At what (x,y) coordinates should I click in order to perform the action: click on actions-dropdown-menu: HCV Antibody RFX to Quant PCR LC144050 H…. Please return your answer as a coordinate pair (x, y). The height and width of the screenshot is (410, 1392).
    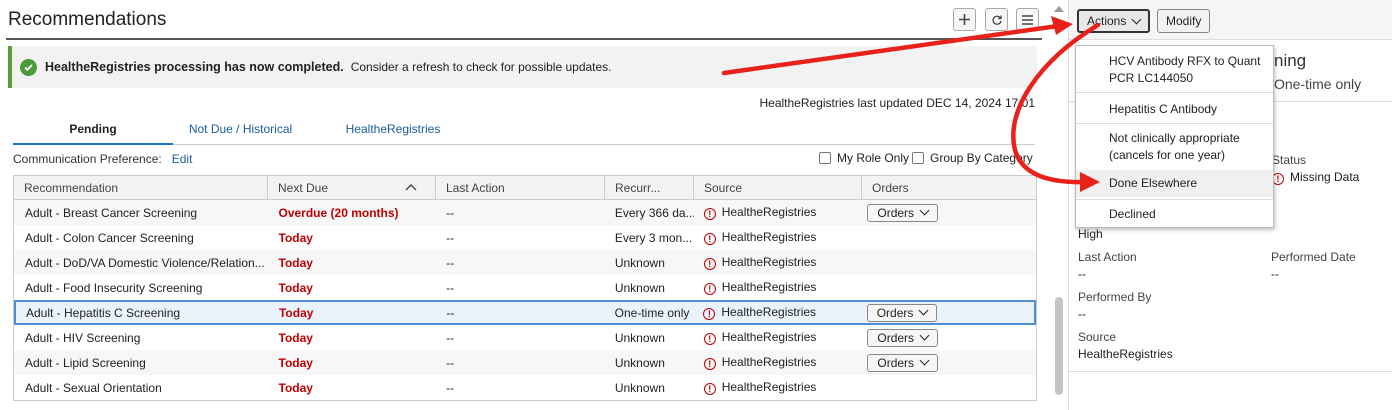
    Looking at the image, I should click on (1174, 136).